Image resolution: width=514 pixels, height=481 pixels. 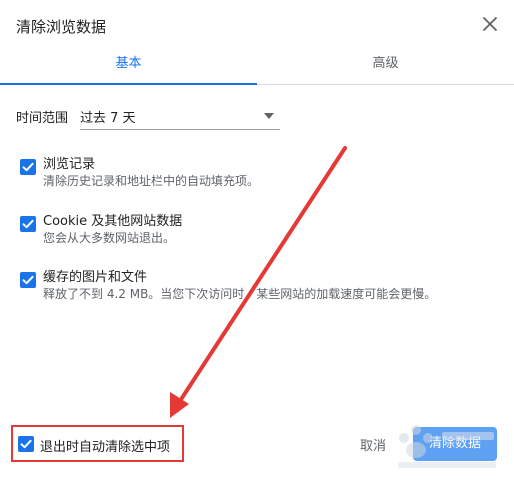 I want to click on option-title: Cookie 及其他网站数据, so click(x=113, y=221).